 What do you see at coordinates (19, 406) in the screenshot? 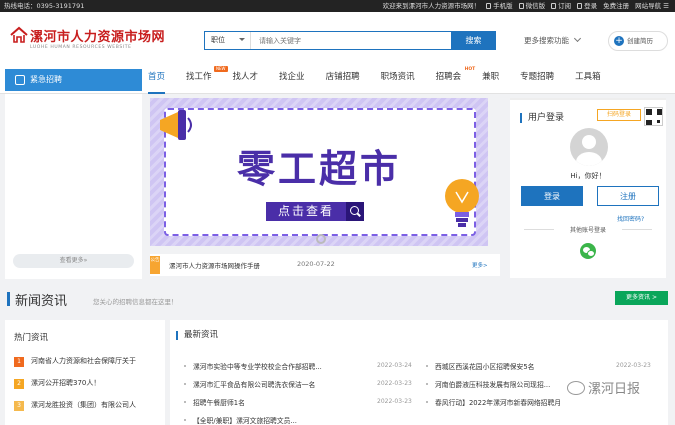
I see `rank-badge: 3` at bounding box center [19, 406].